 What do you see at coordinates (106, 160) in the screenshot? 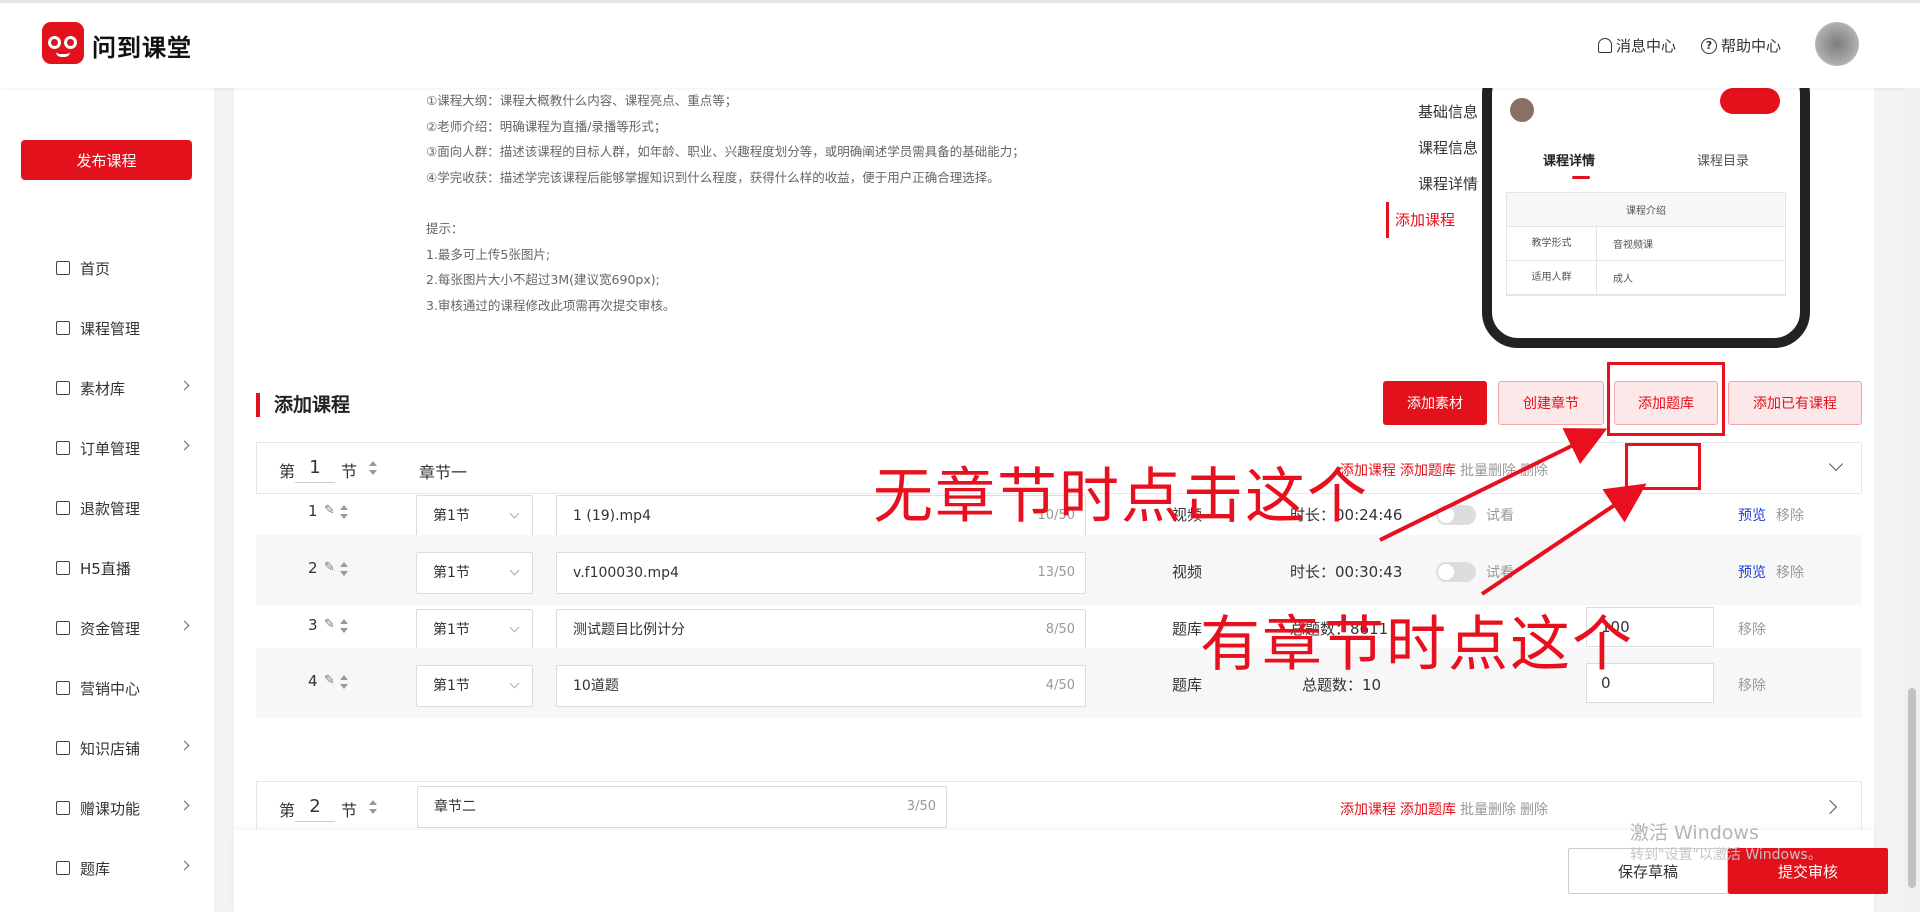
I see `publish-course-button: 发布课程` at bounding box center [106, 160].